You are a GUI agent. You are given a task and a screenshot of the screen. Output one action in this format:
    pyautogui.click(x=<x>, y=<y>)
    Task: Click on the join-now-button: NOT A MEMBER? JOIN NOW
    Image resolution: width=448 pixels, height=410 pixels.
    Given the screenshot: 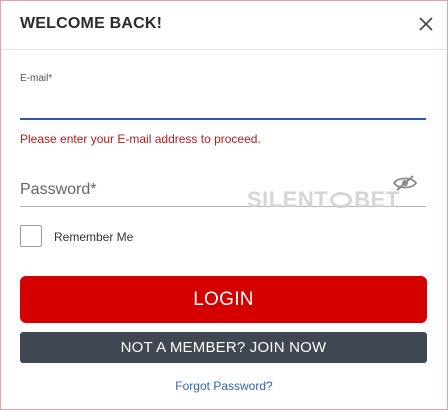 What is the action you would take?
    pyautogui.click(x=223, y=347)
    